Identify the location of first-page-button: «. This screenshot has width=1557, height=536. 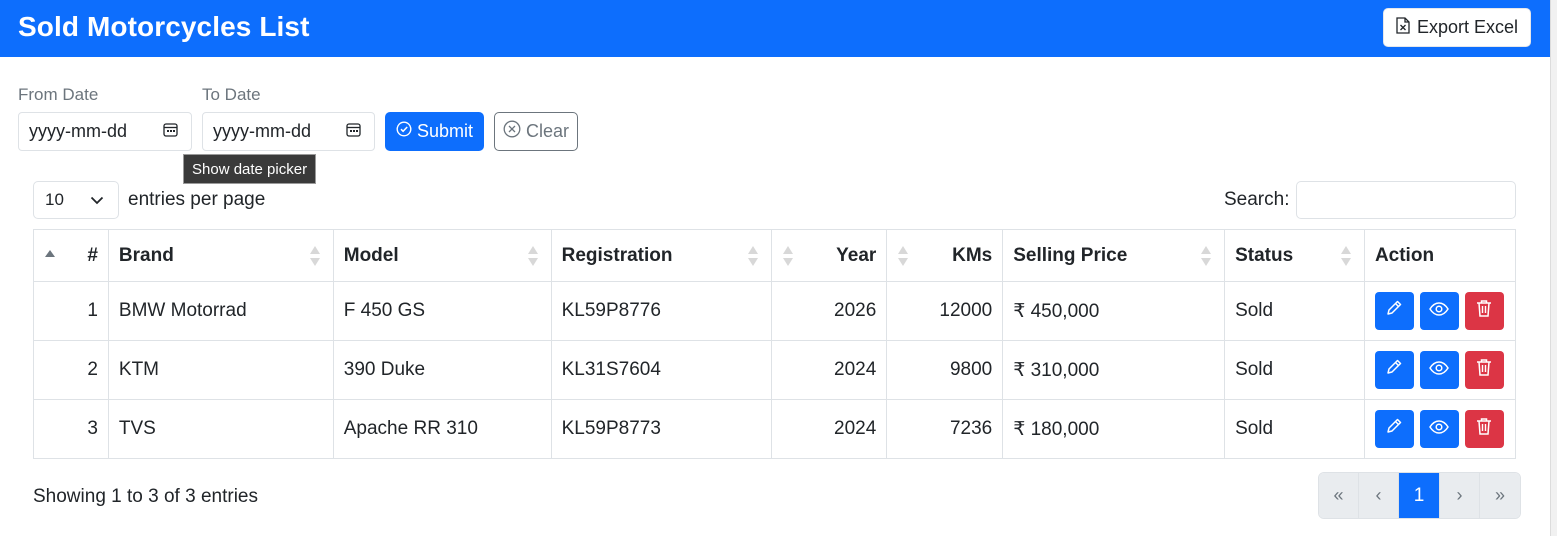
(1339, 495).